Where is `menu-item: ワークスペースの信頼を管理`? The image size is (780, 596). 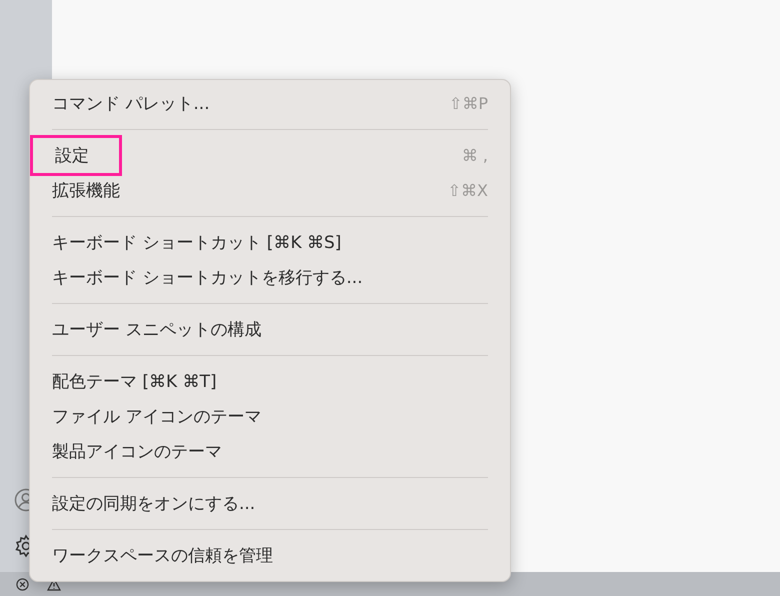 menu-item: ワークスペースの信頼を管理 is located at coordinates (270, 555).